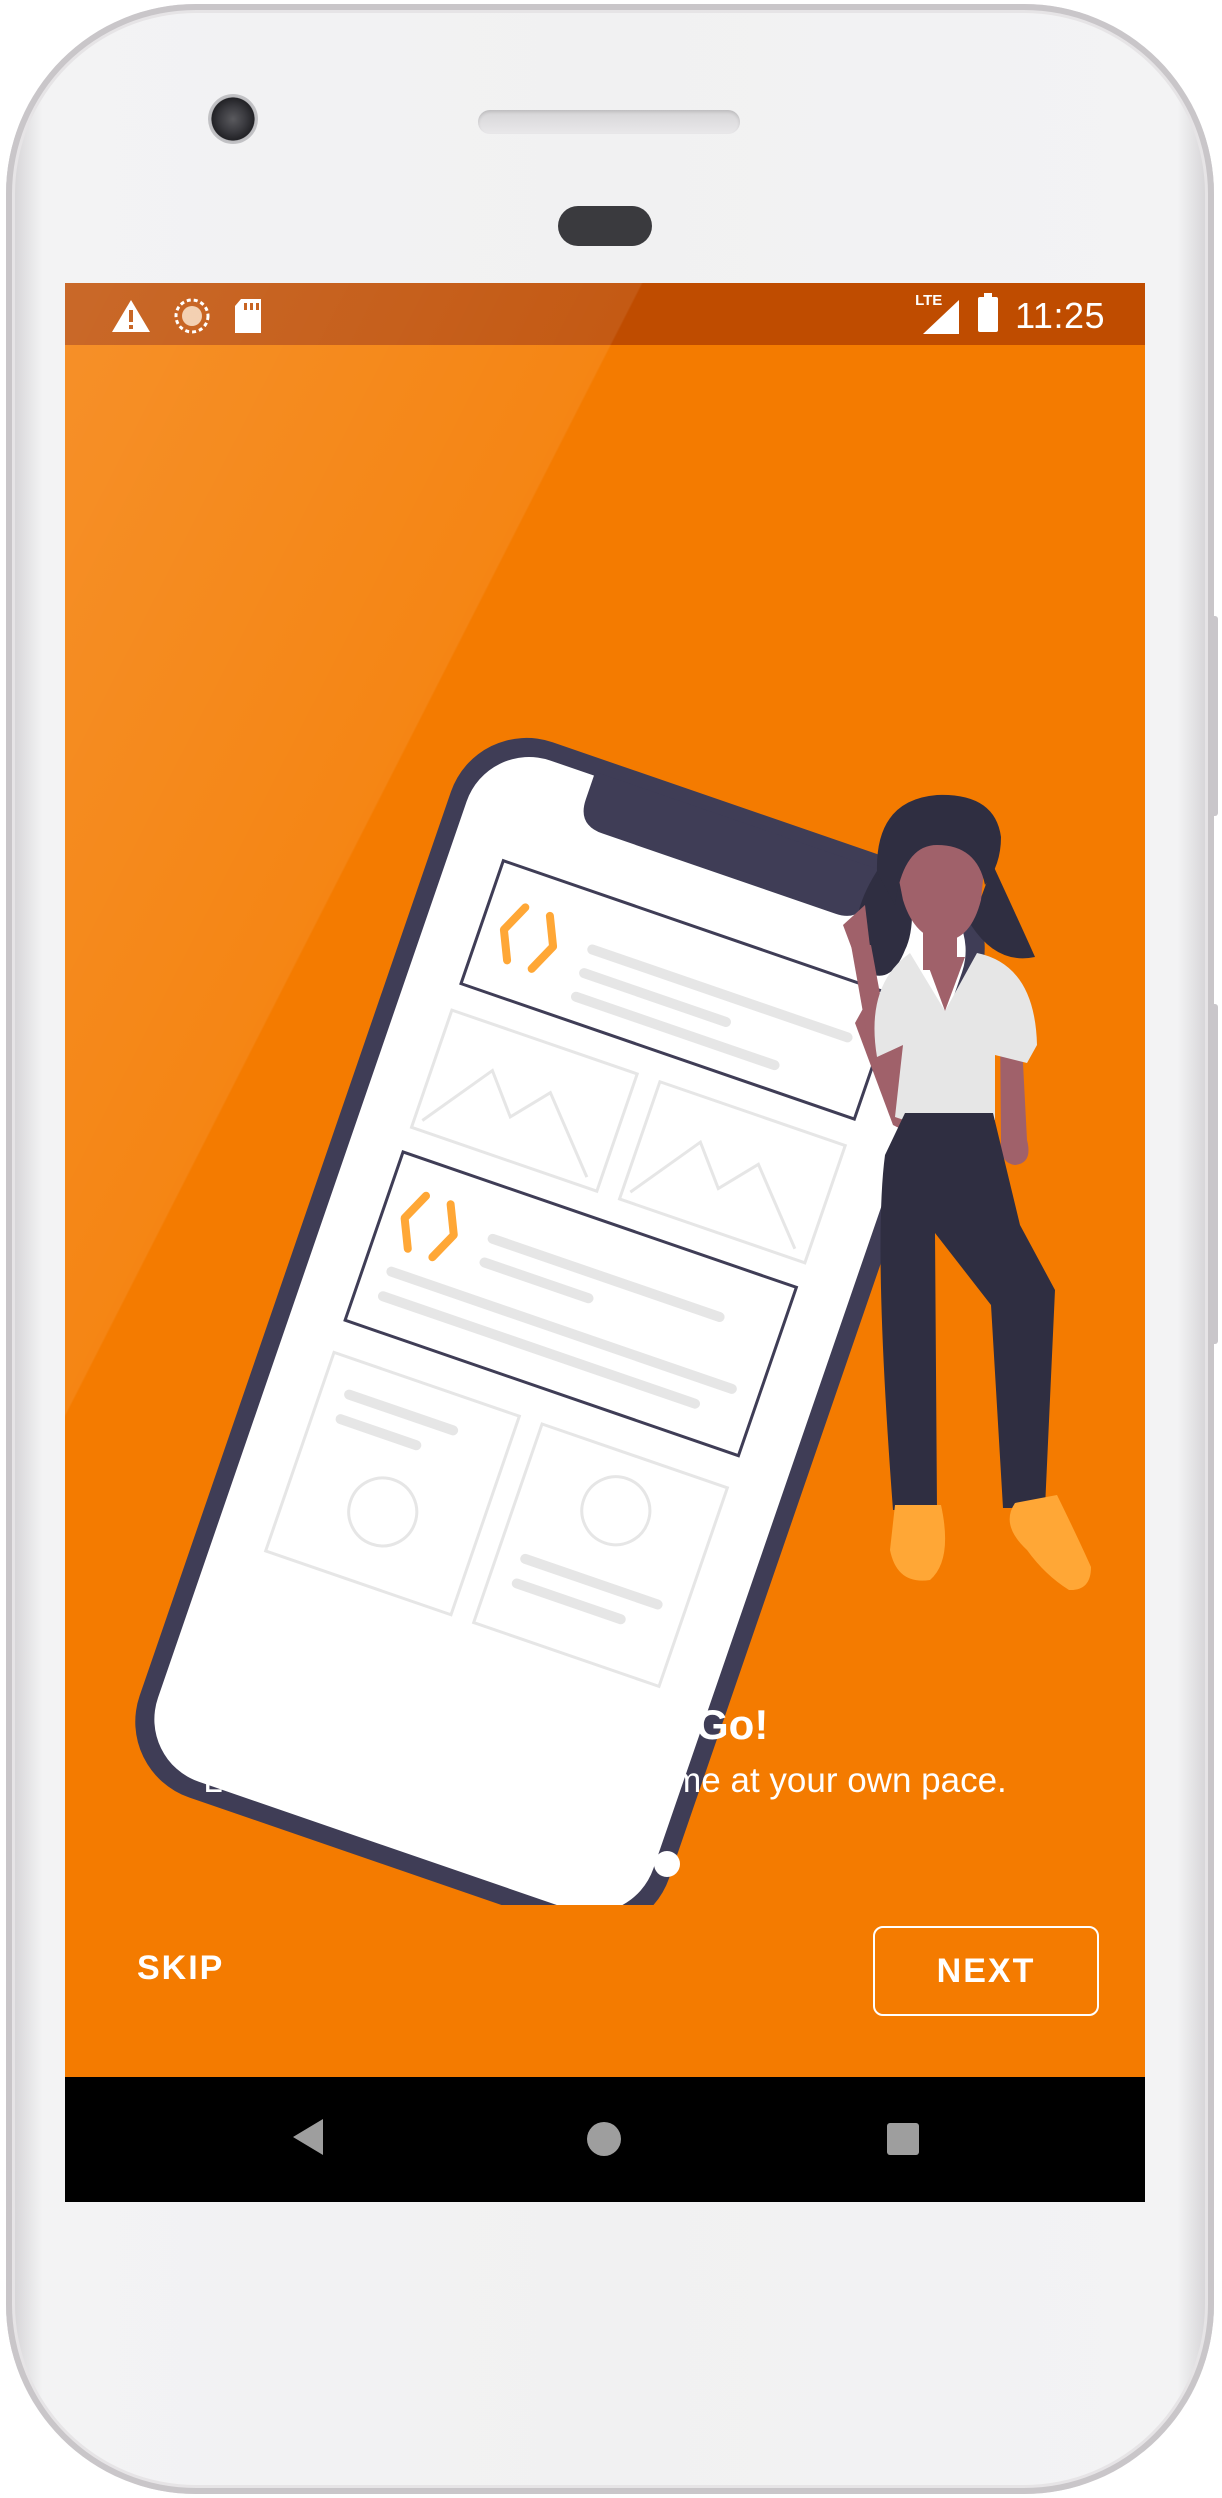 The width and height of the screenshot is (1222, 2498). Describe the element at coordinates (903, 2139) in the screenshot. I see `recents-icon` at that location.